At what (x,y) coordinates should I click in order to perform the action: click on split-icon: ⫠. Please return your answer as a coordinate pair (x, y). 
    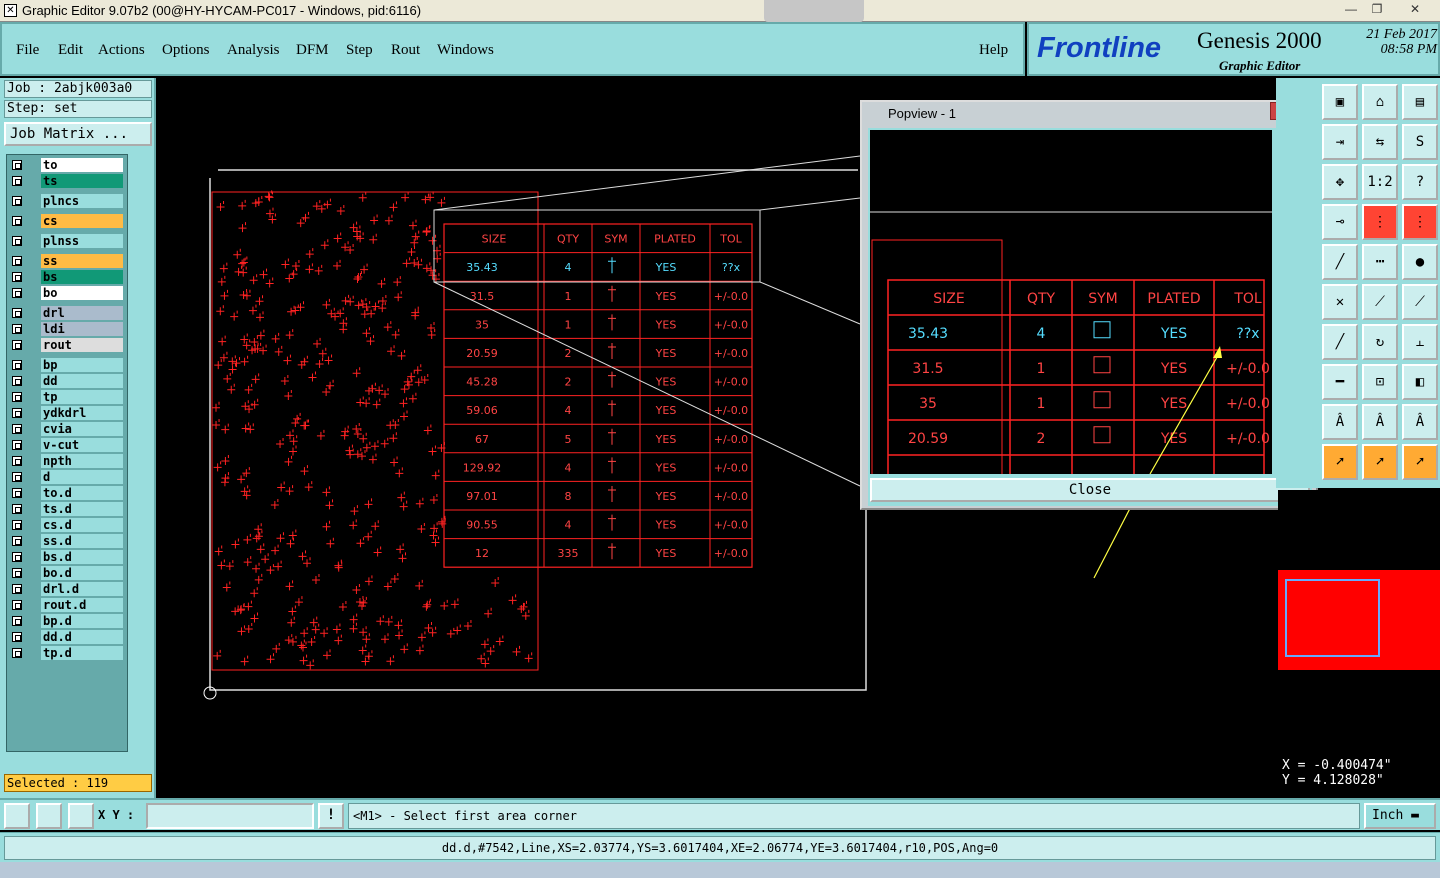
    Looking at the image, I should click on (1420, 342).